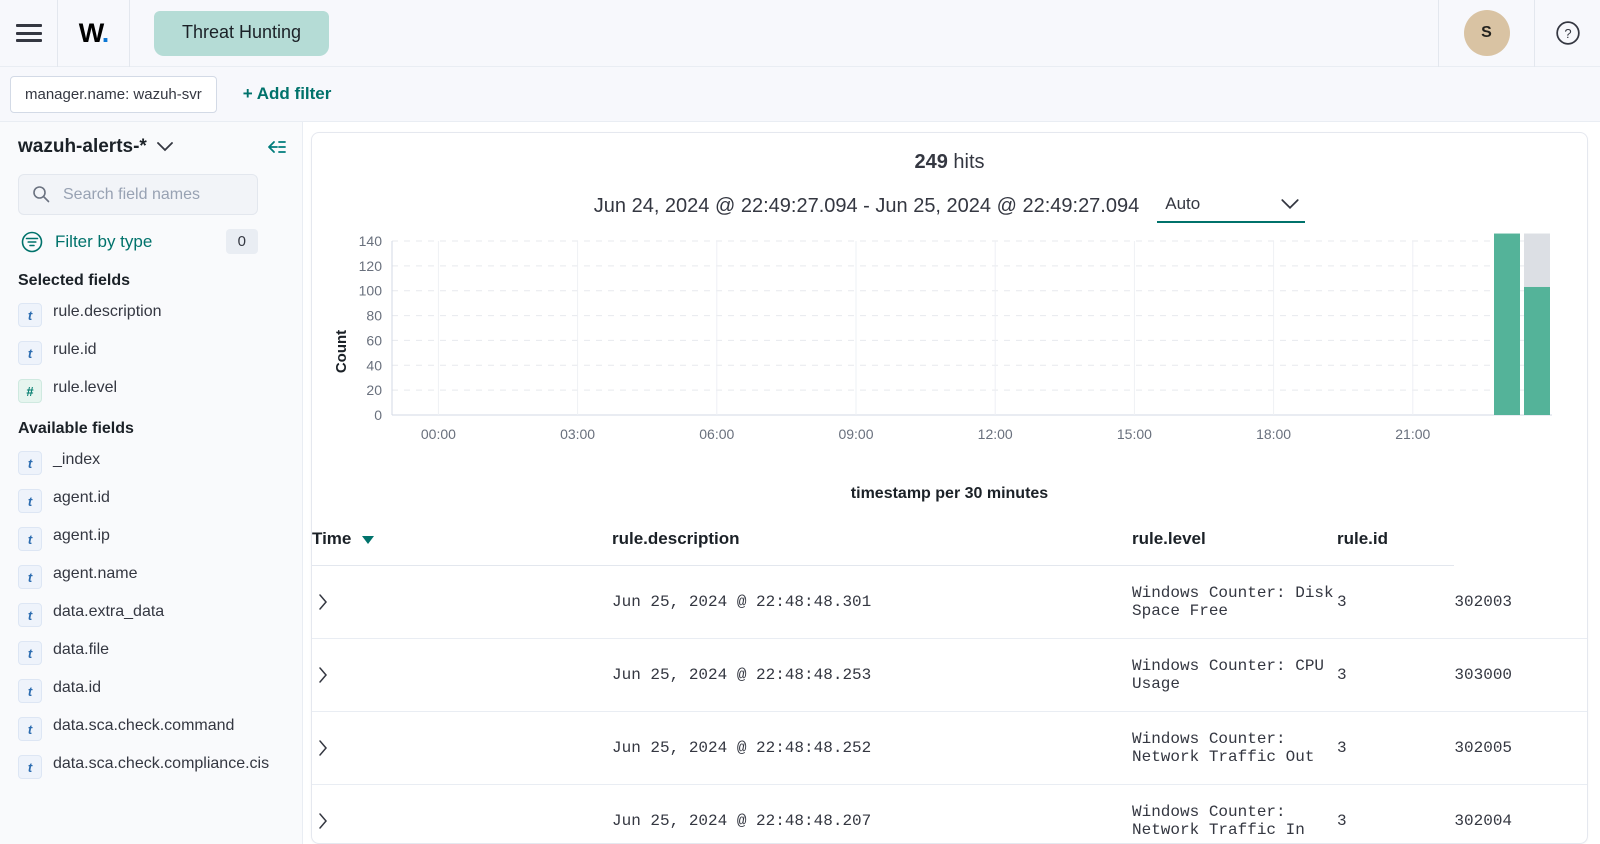 Image resolution: width=1600 pixels, height=844 pixels. What do you see at coordinates (95, 573) in the screenshot?
I see `field-name: agent.name` at bounding box center [95, 573].